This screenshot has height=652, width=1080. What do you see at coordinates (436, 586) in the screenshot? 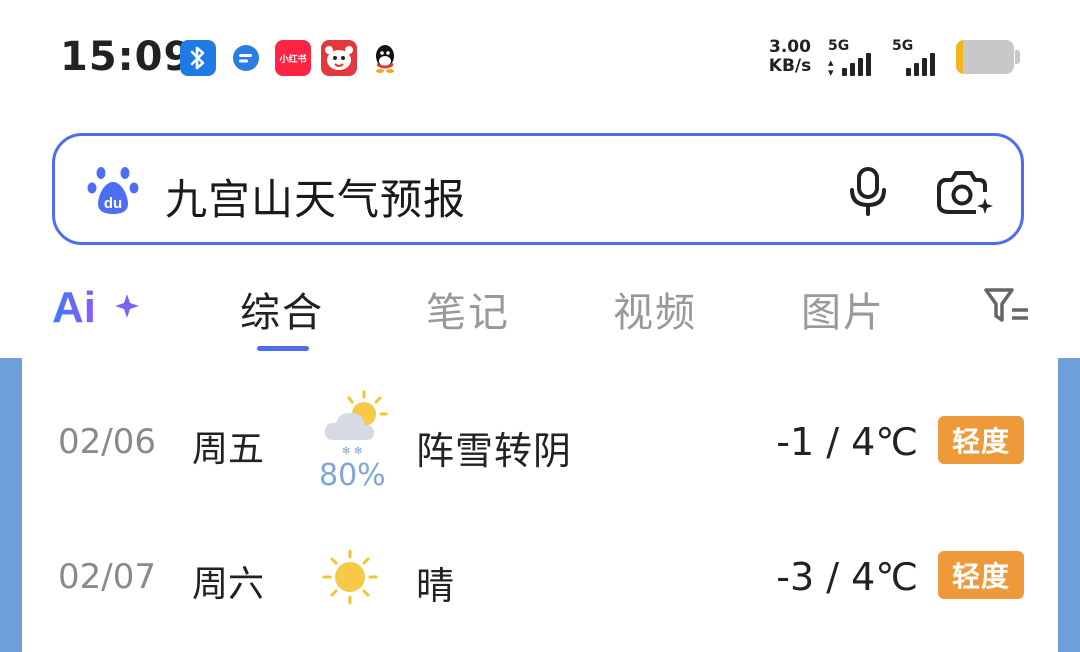
I see `weather-description: 晴` at bounding box center [436, 586].